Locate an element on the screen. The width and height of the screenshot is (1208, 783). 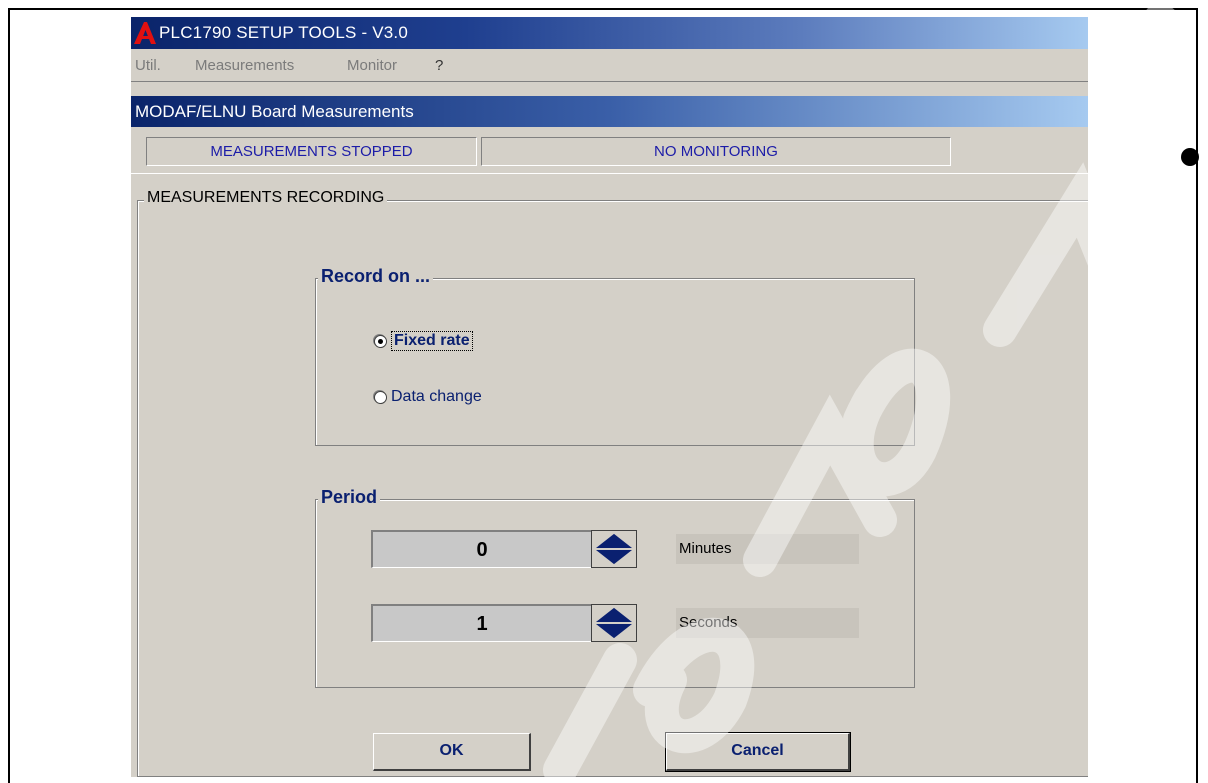
menu-help: ? is located at coordinates (439, 66).